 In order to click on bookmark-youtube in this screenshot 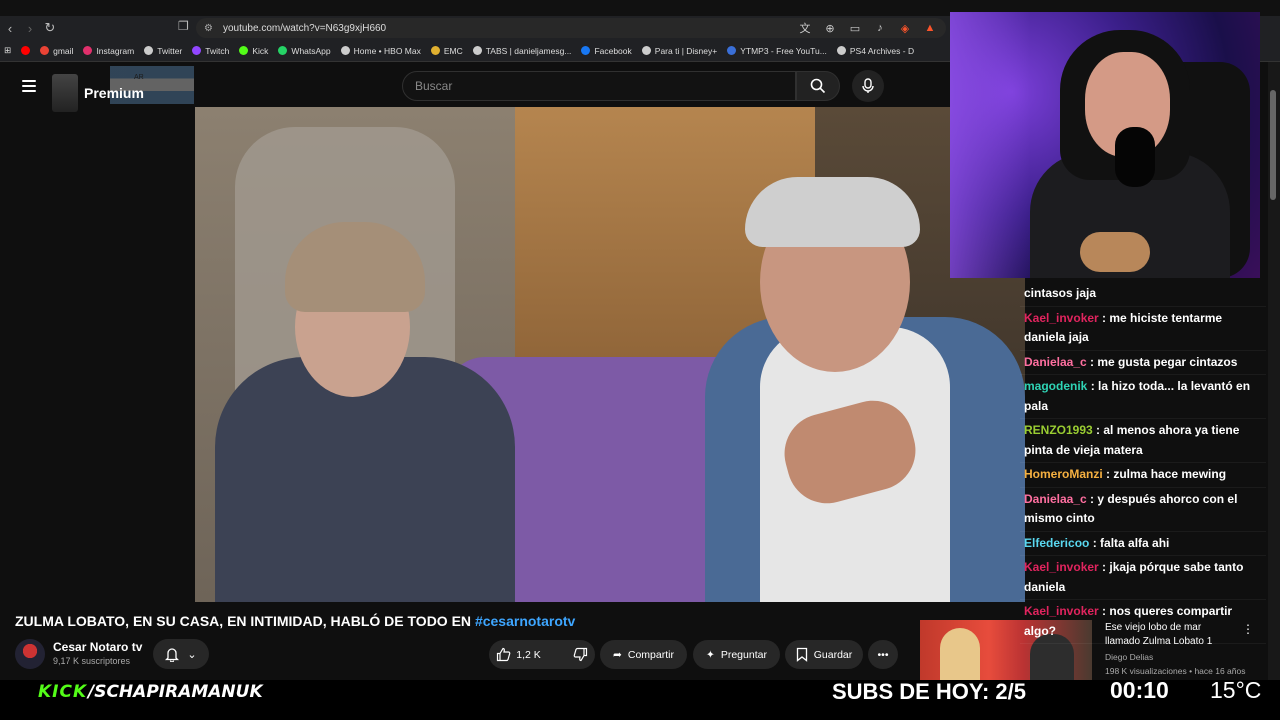, I will do `click(26, 50)`.